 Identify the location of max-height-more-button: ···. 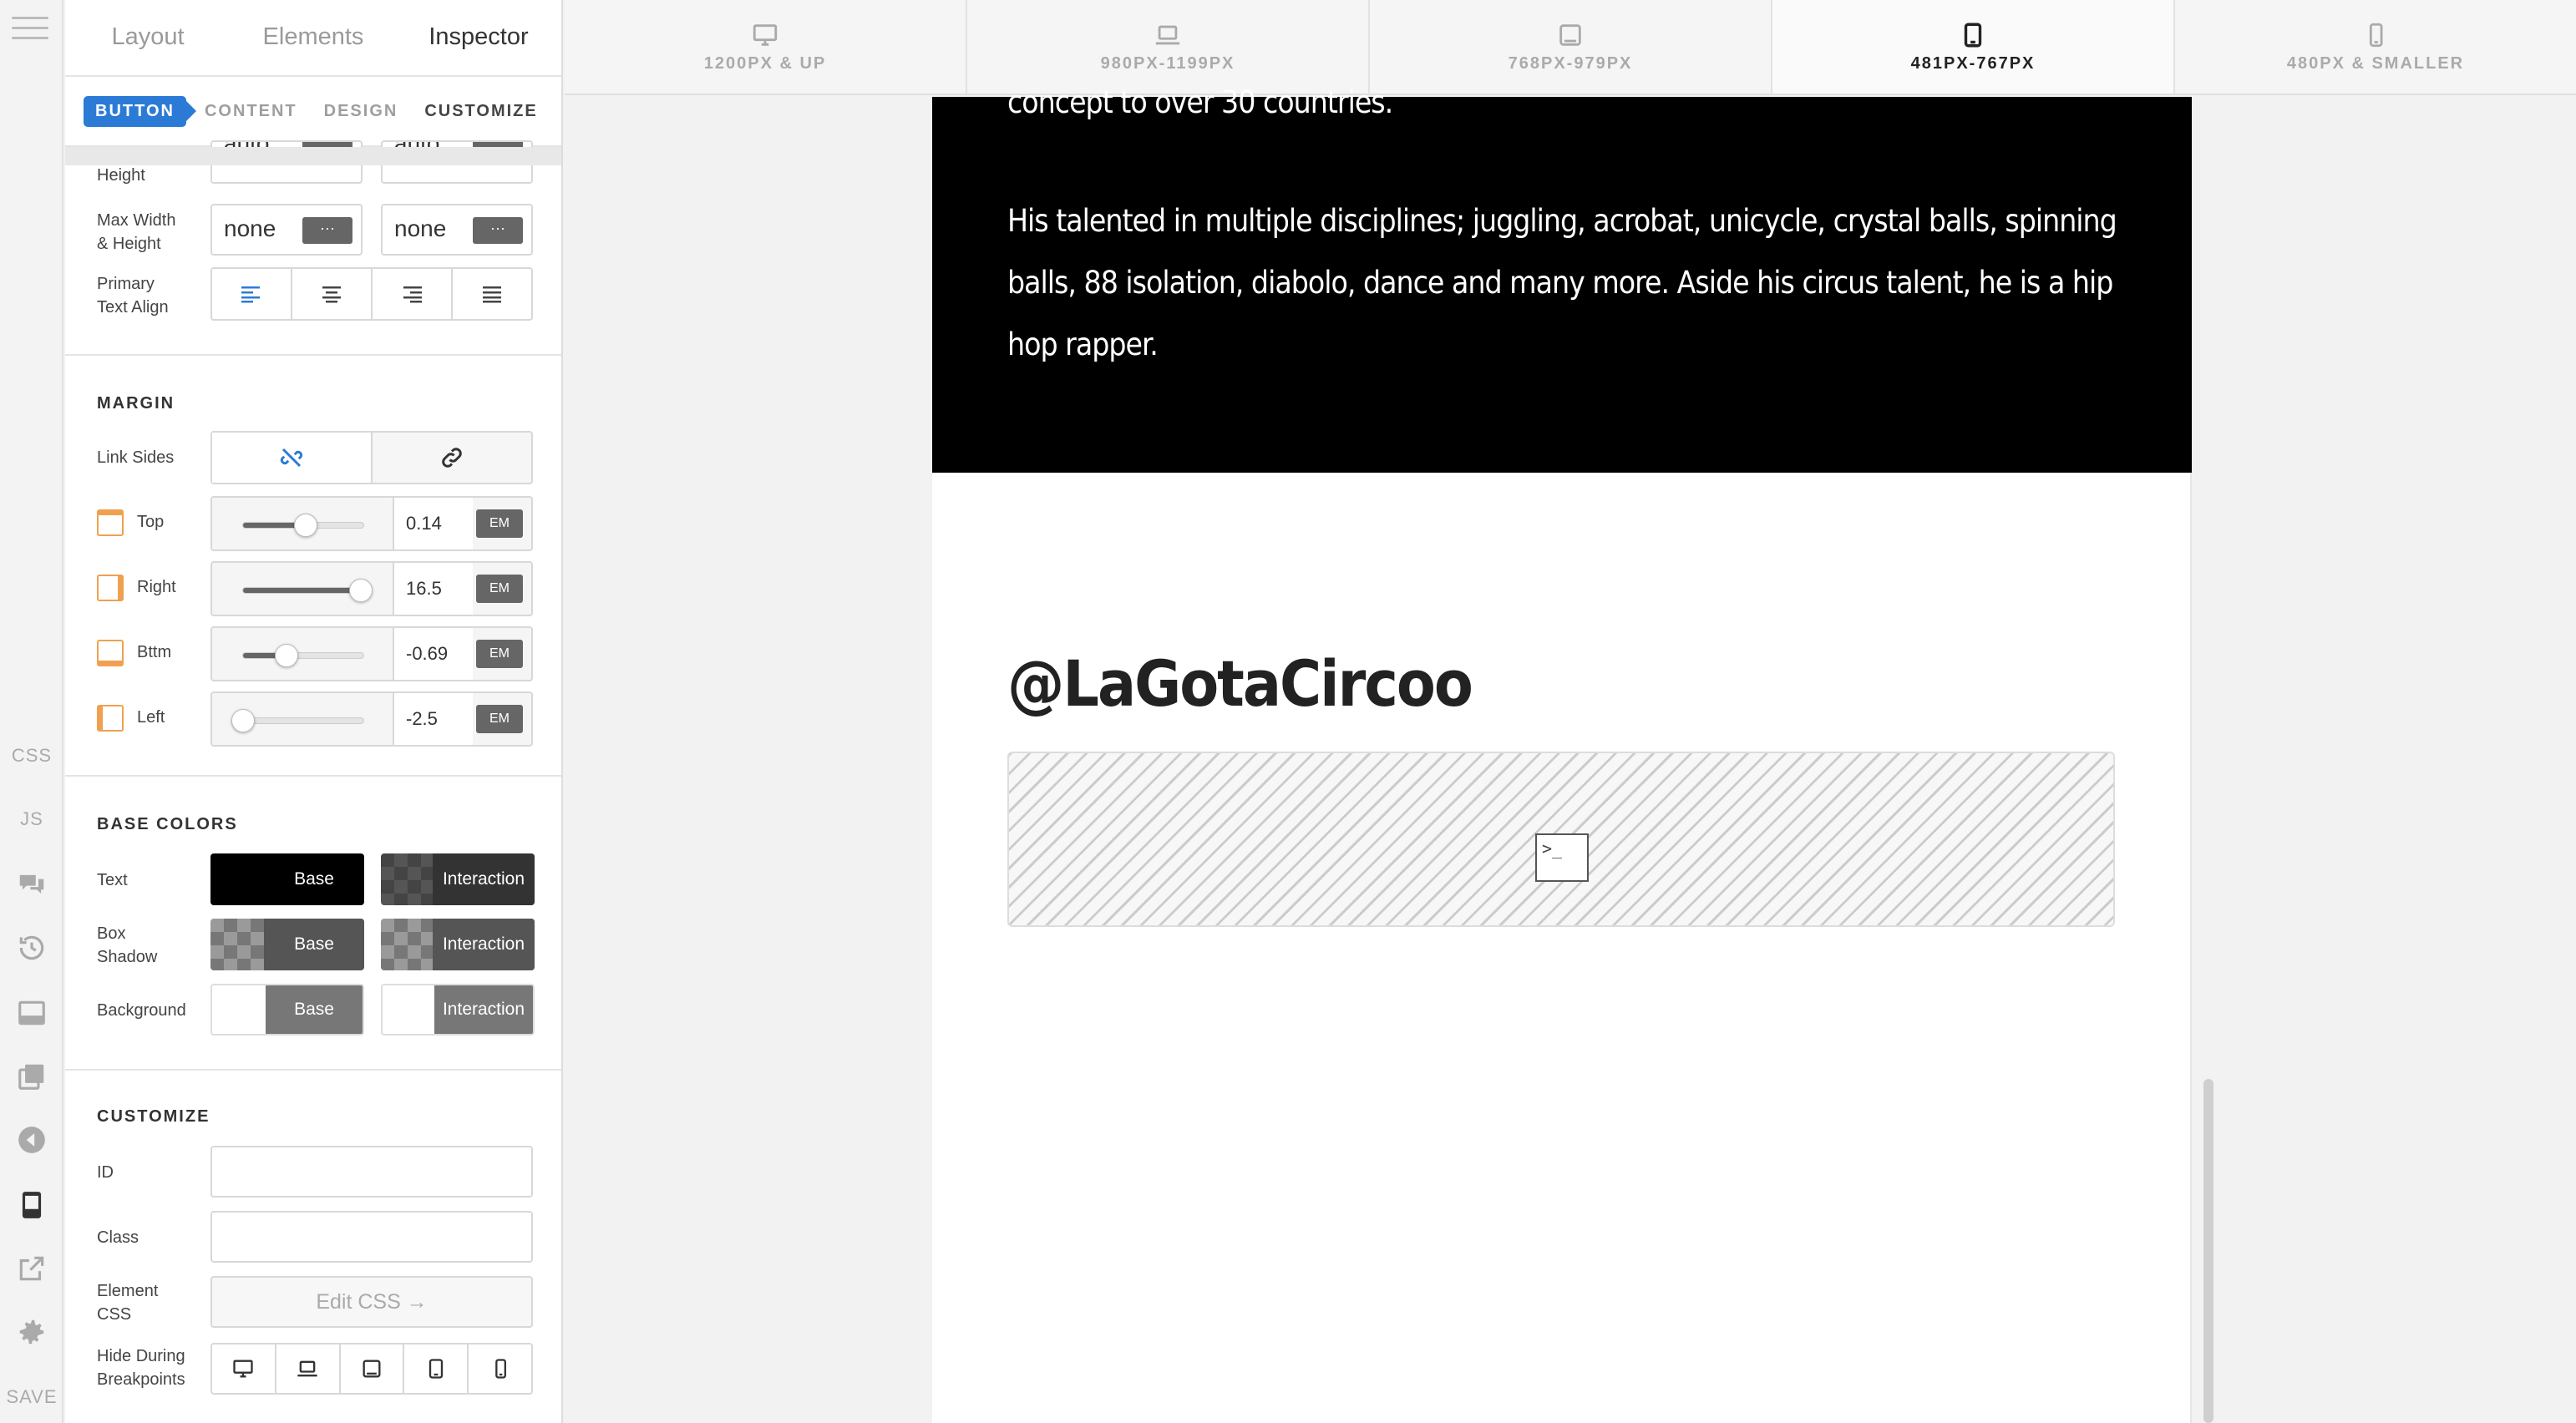
(498, 231).